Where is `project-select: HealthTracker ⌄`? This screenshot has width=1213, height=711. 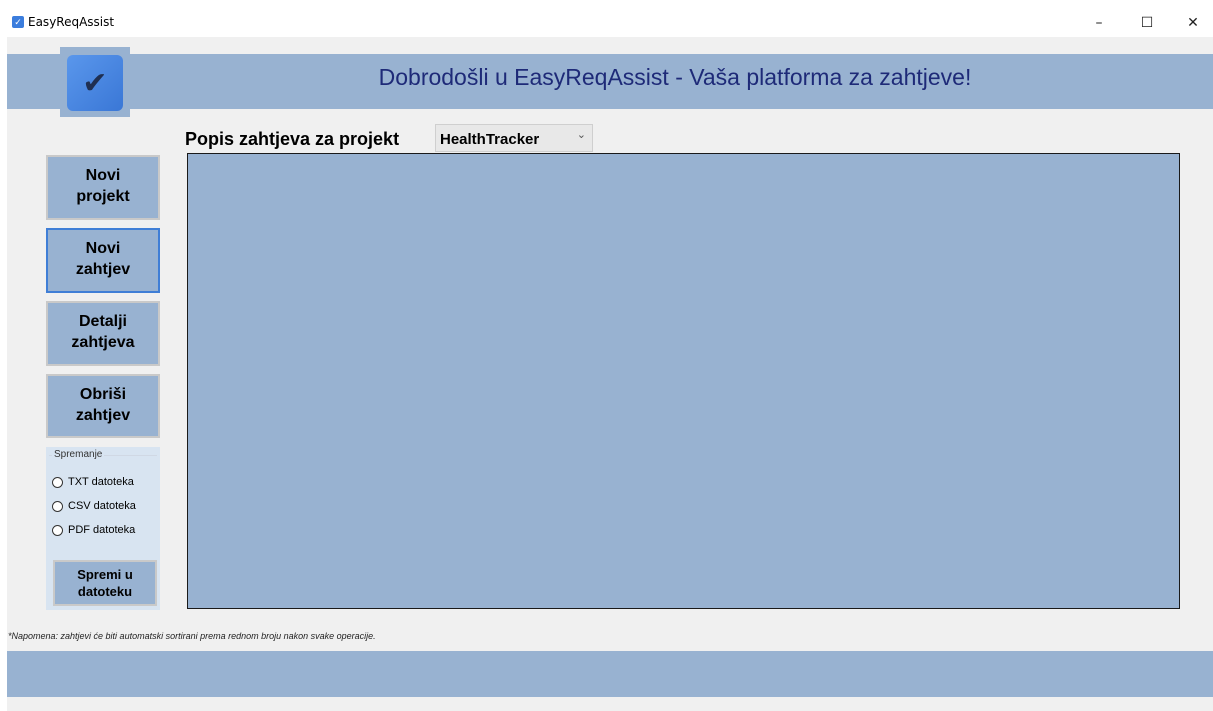
project-select: HealthTracker ⌄ is located at coordinates (514, 138).